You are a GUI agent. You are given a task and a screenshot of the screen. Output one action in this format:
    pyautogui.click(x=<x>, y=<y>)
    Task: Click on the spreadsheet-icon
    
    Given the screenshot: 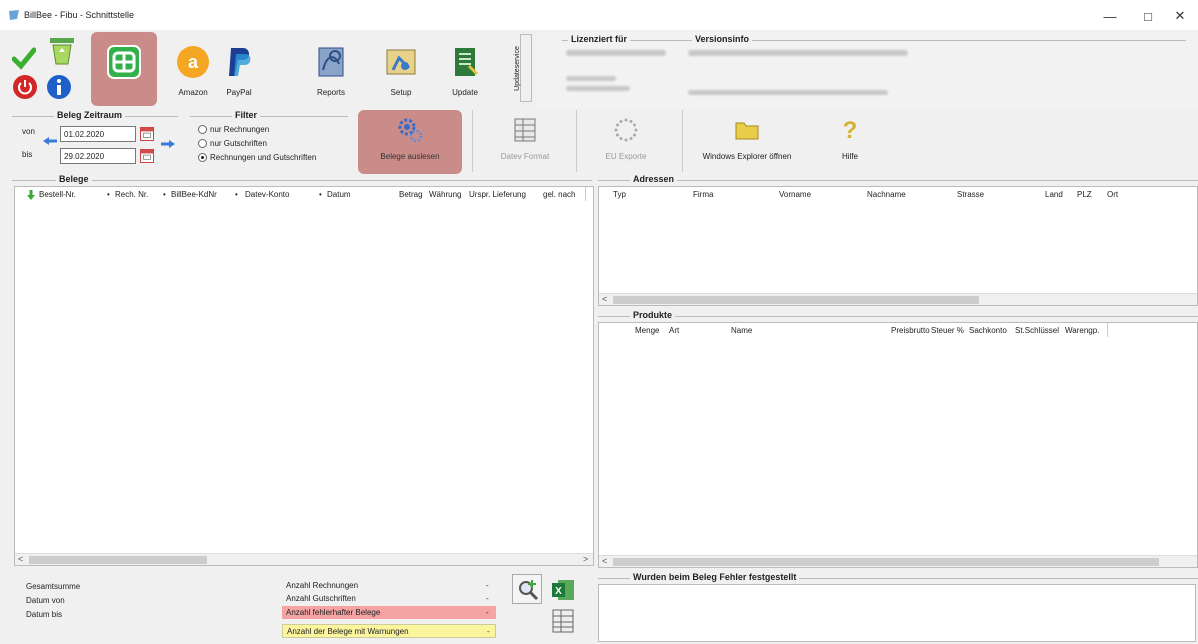 What is the action you would take?
    pyautogui.click(x=563, y=621)
    